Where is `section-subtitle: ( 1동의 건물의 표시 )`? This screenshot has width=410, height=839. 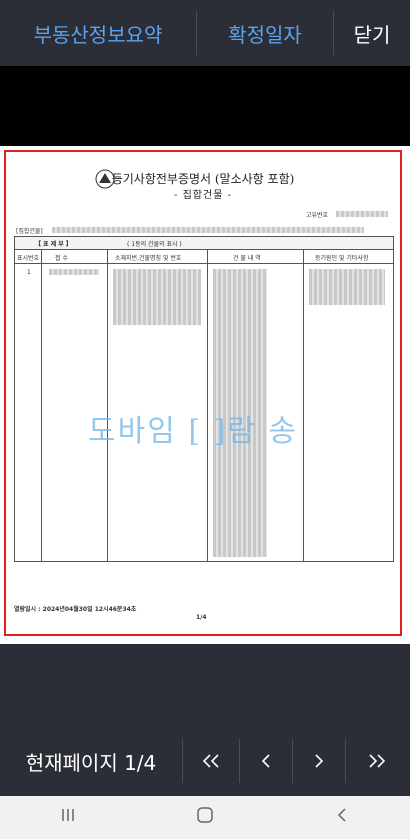
section-subtitle: ( 1동의 건물의 표시 ) is located at coordinates (154, 244).